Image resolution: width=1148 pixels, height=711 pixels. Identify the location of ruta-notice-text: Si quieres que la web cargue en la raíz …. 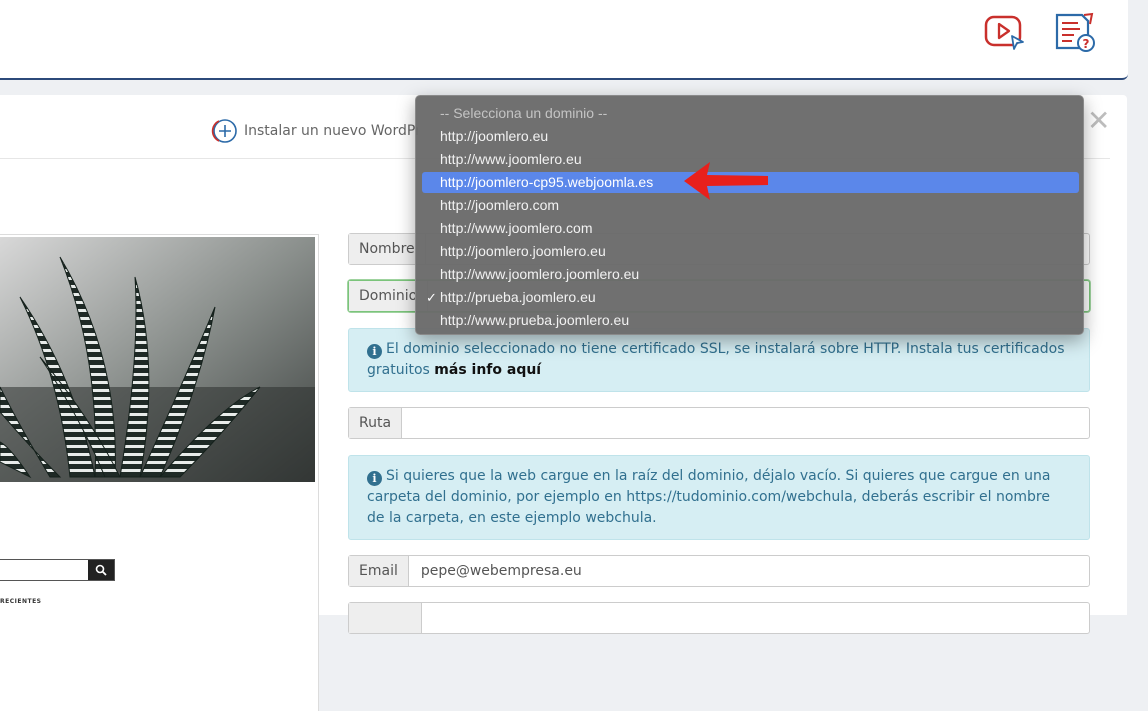
(709, 497).